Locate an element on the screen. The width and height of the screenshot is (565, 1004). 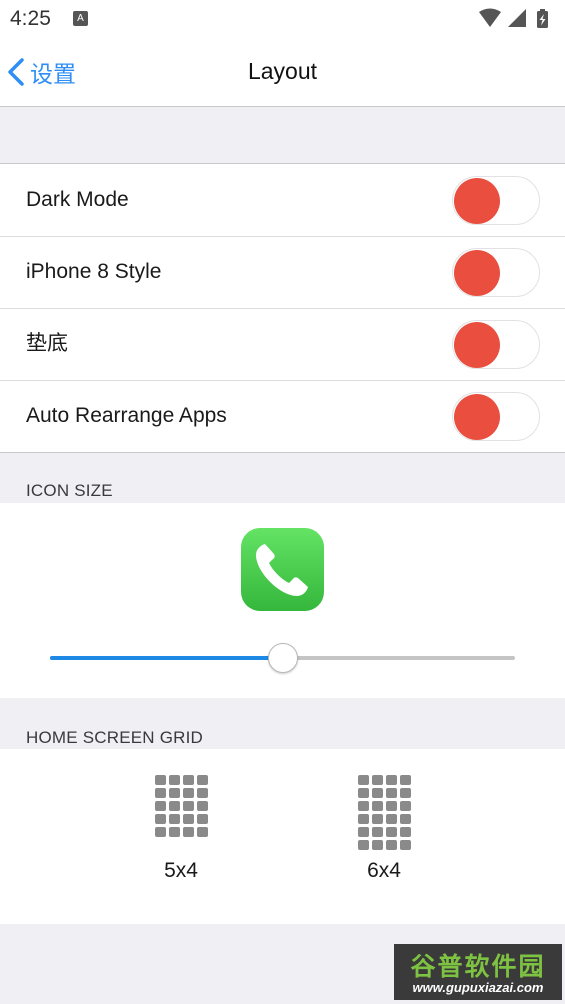
slider-thumb is located at coordinates (282, 658).